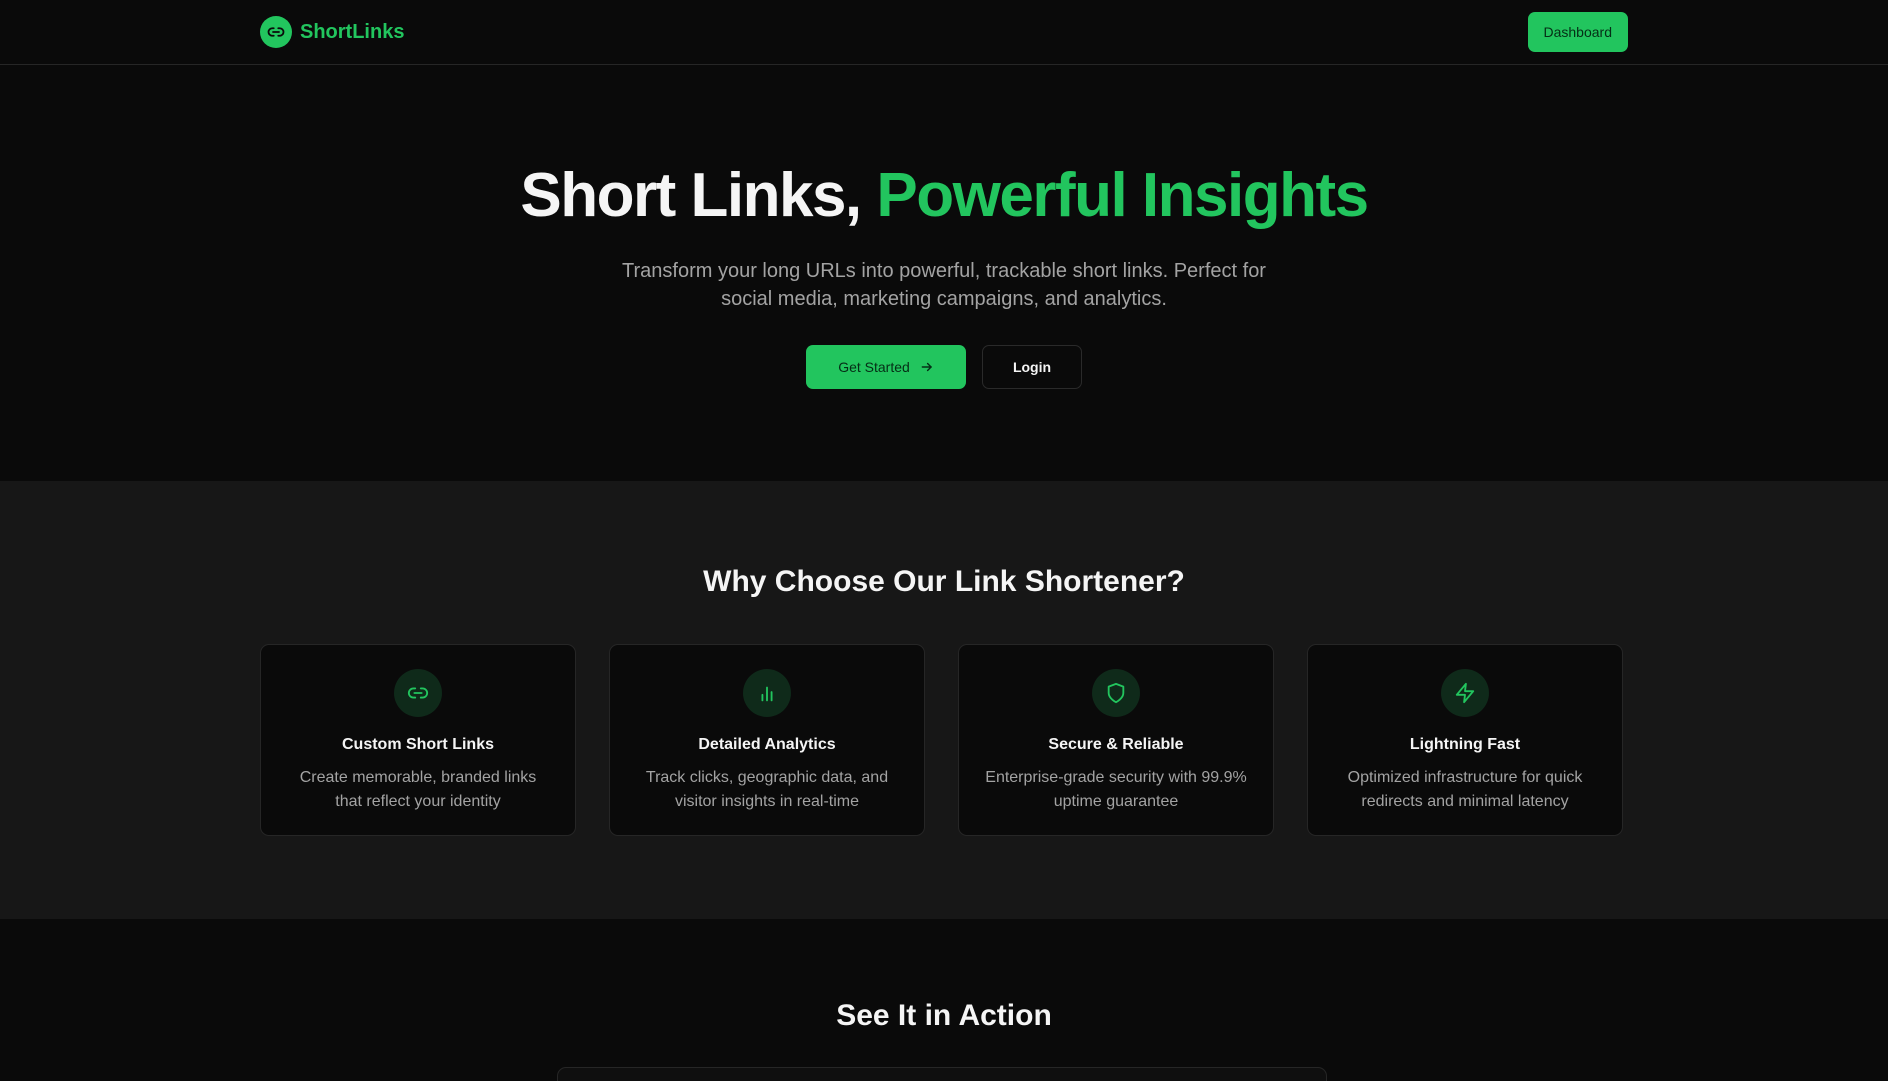  I want to click on logo-text: ShortLinks, so click(352, 31).